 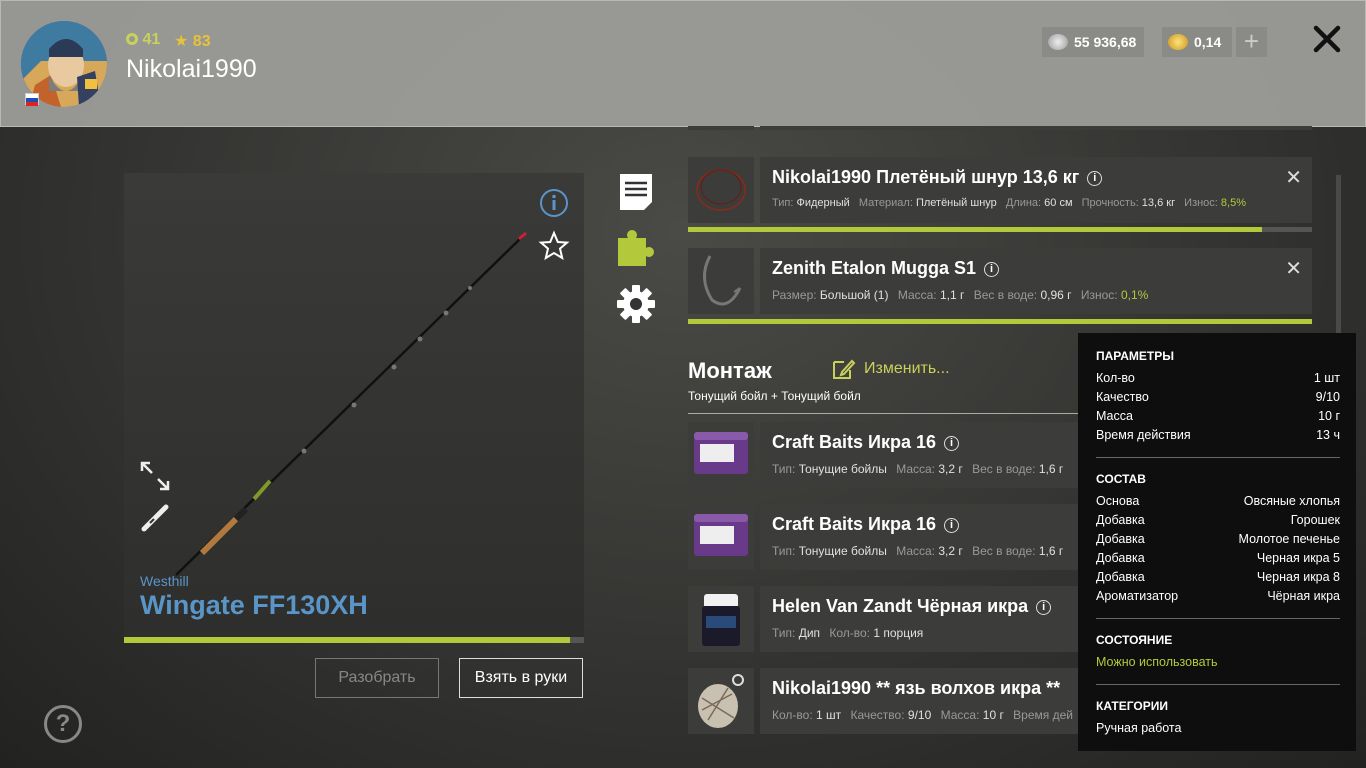 What do you see at coordinates (1120, 577) in the screenshot?
I see `composition-key: Добавка` at bounding box center [1120, 577].